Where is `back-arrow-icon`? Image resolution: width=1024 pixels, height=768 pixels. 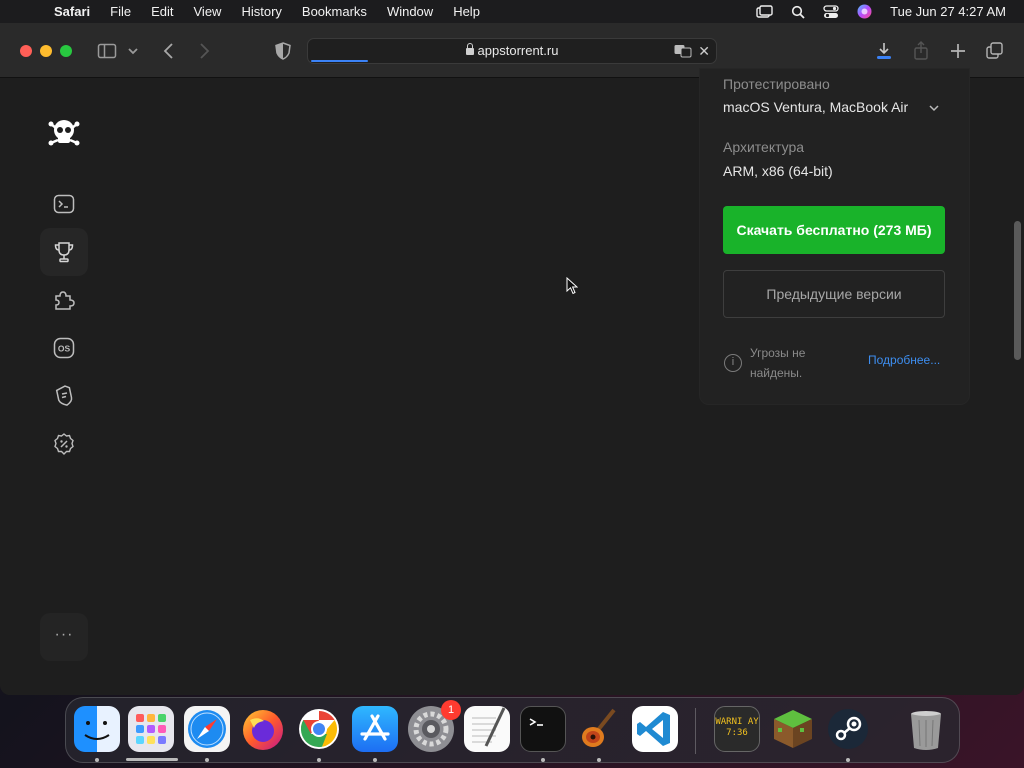
back-arrow-icon is located at coordinates (169, 51).